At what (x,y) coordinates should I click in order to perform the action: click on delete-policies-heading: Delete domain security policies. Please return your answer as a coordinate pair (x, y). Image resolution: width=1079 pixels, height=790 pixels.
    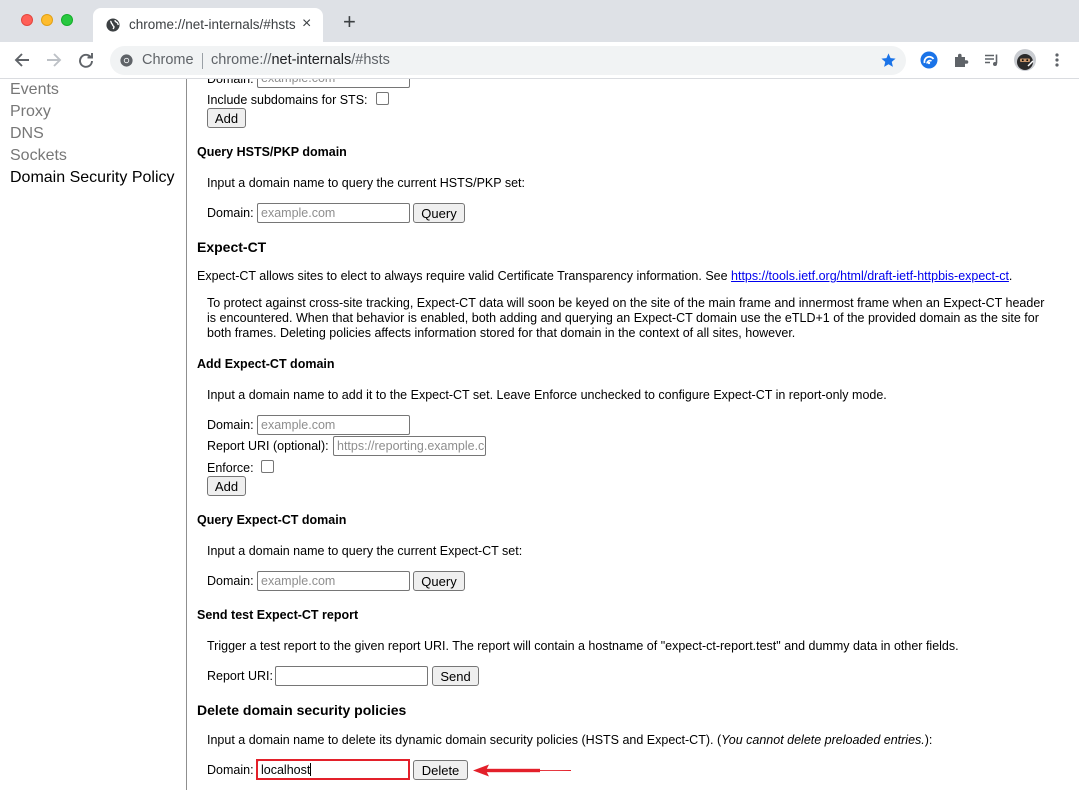
    Looking at the image, I should click on (302, 710).